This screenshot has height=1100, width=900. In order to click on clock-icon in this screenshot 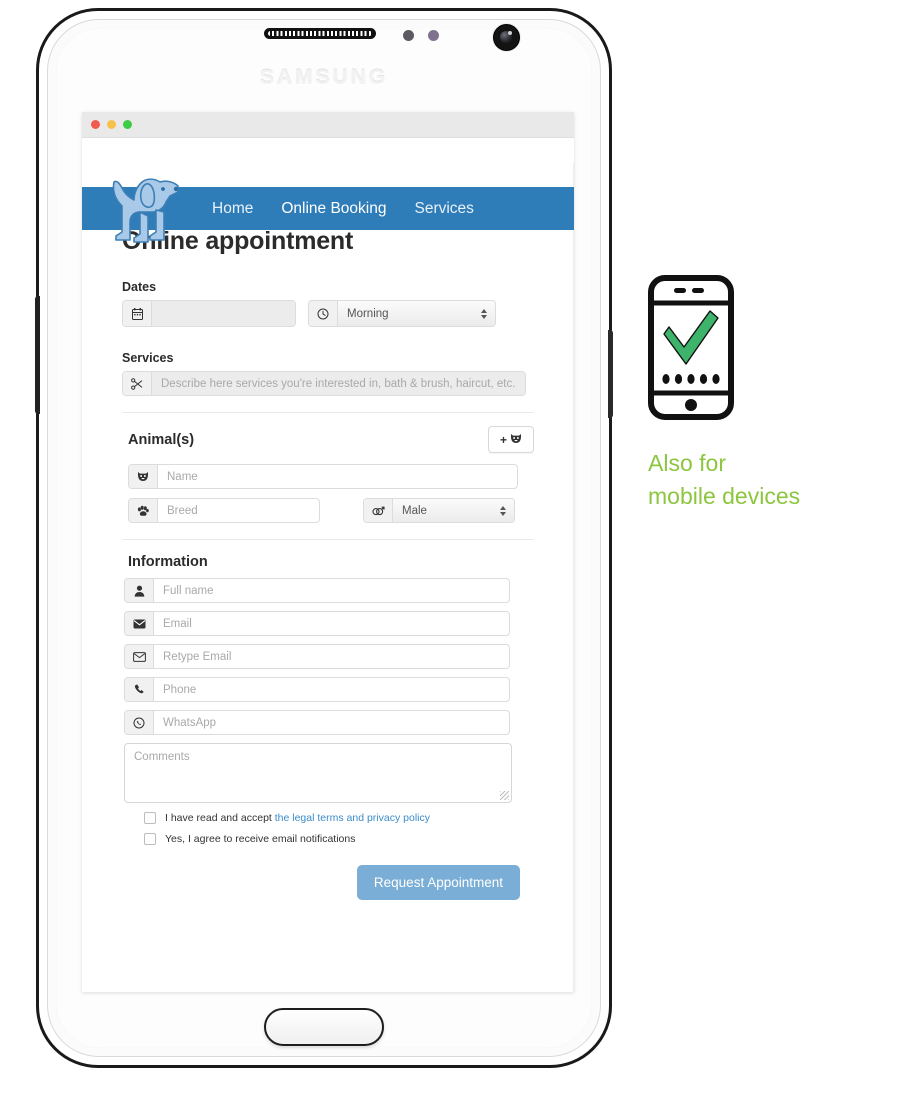, I will do `click(323, 313)`.